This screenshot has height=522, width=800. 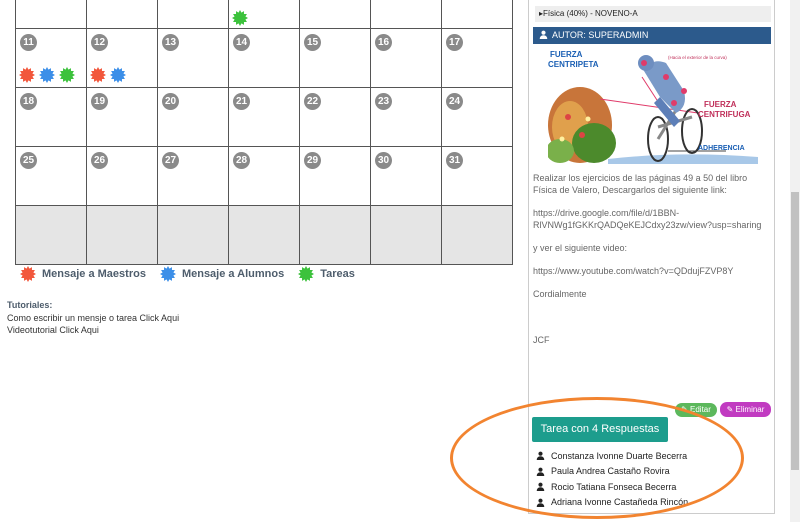 What do you see at coordinates (264, 58) in the screenshot?
I see `calendar-day-cell: 14` at bounding box center [264, 58].